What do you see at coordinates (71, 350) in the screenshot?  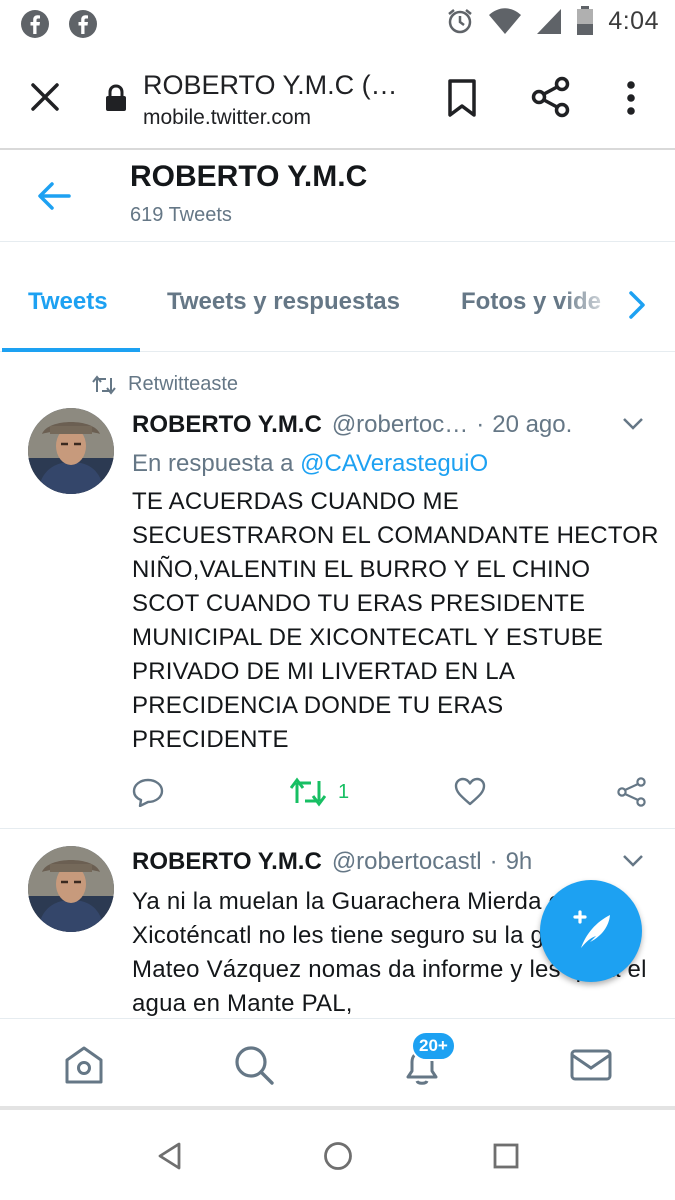 I see `active-tab-indicator` at bounding box center [71, 350].